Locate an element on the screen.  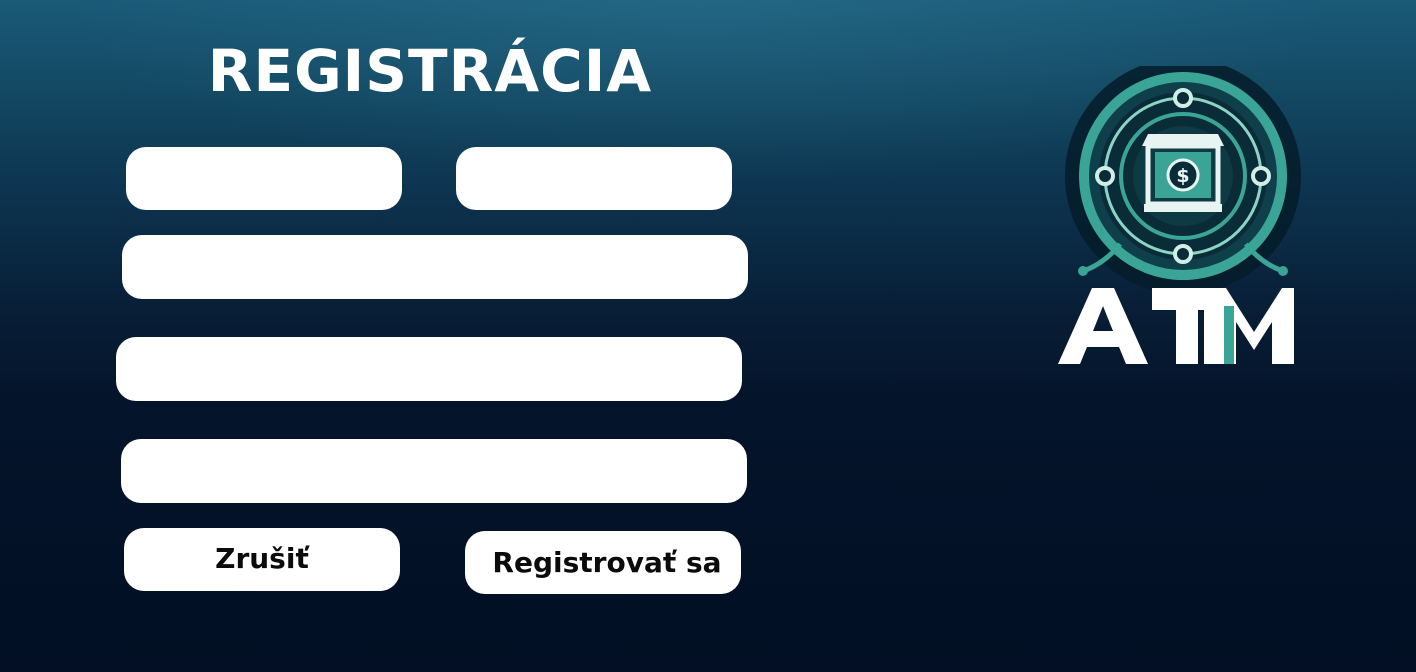
last-name-field is located at coordinates (594, 178).